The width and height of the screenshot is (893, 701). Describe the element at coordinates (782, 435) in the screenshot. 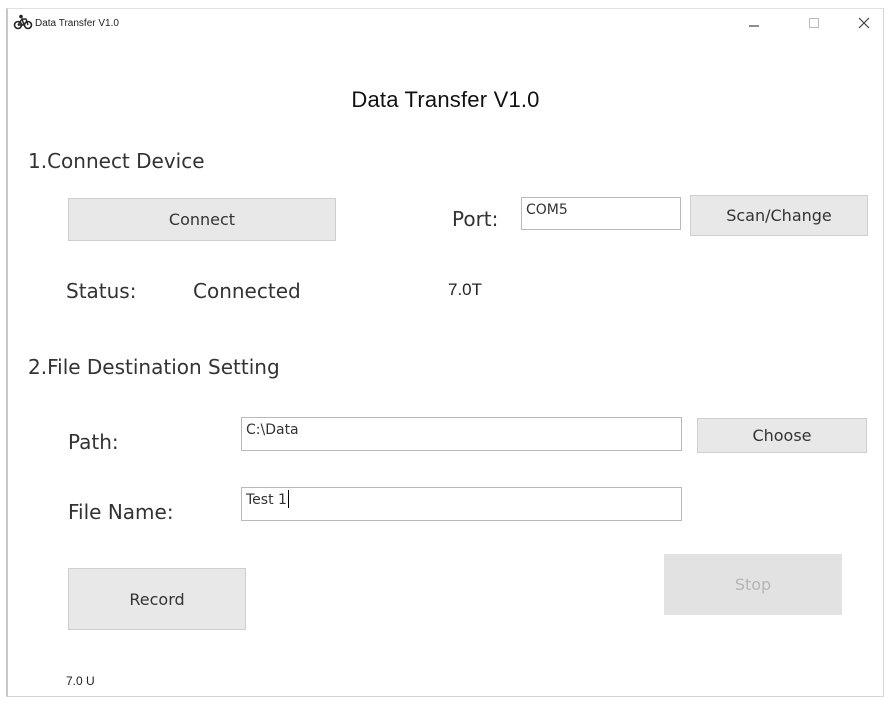

I see `choose-button: Choose` at that location.